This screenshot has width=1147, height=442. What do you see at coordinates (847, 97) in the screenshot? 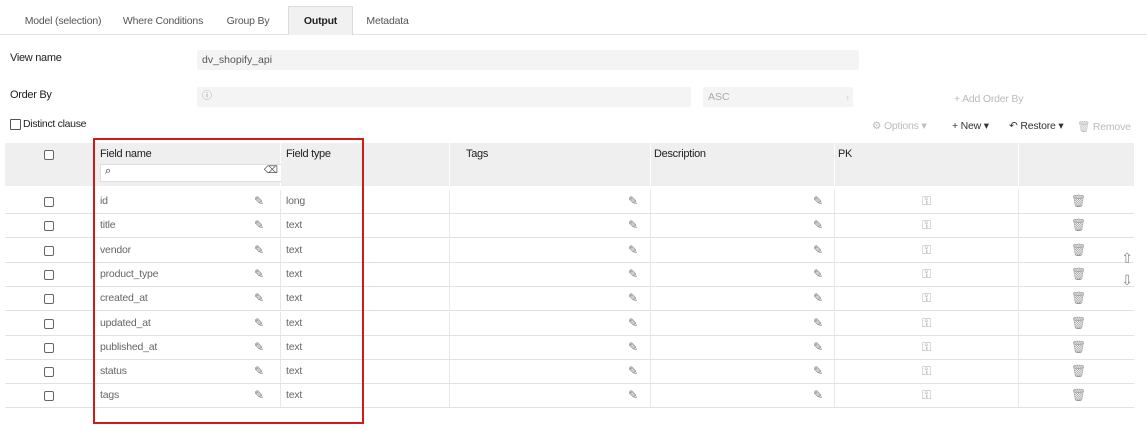
I see `chevron-down-icon: ›` at bounding box center [847, 97].